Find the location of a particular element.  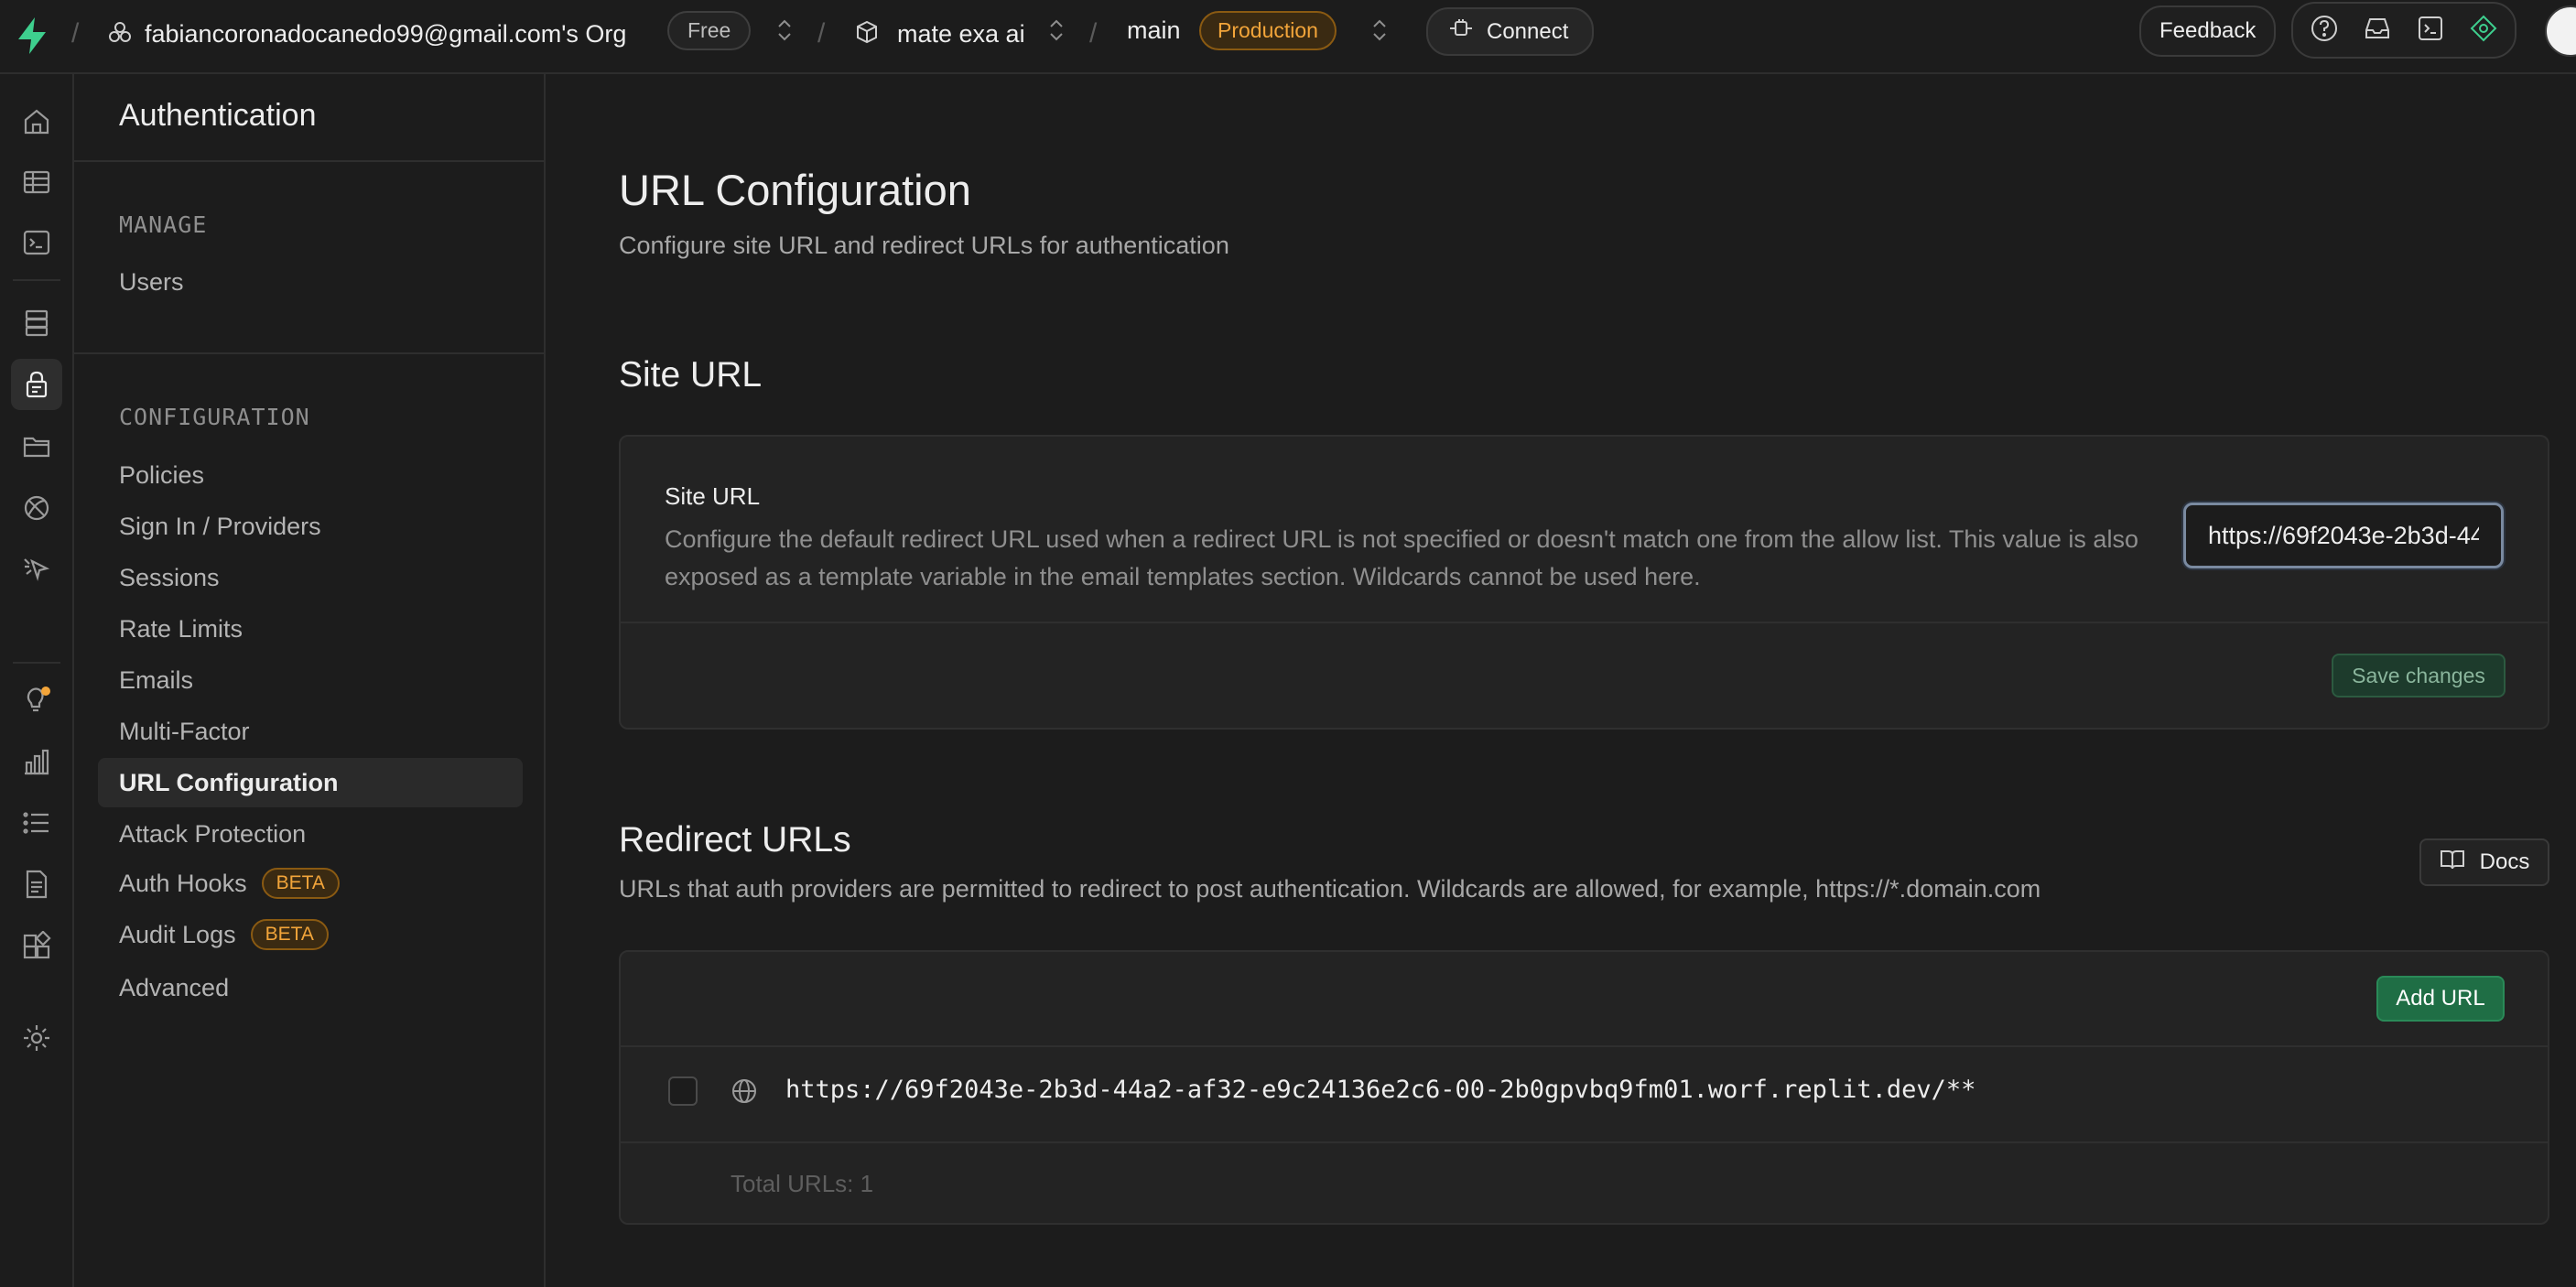

toolbar-icon-group is located at coordinates (2403, 30).